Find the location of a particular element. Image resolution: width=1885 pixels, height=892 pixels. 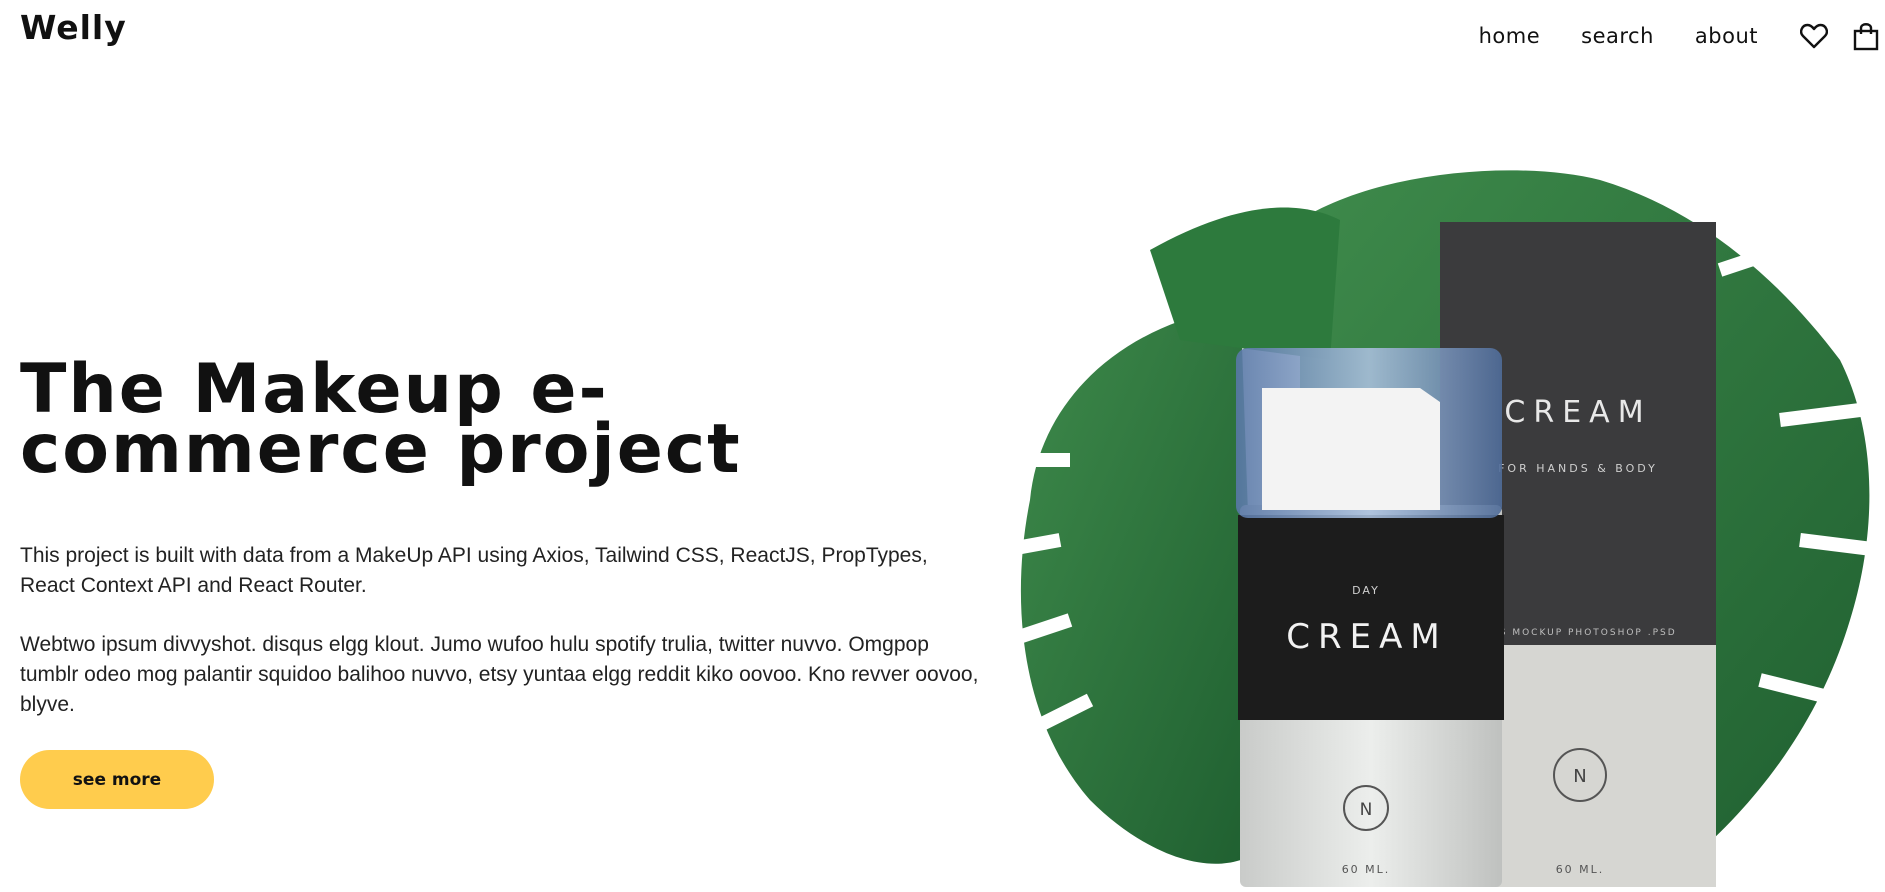

bottle-cream-label: CREAM is located at coordinates (1366, 637).